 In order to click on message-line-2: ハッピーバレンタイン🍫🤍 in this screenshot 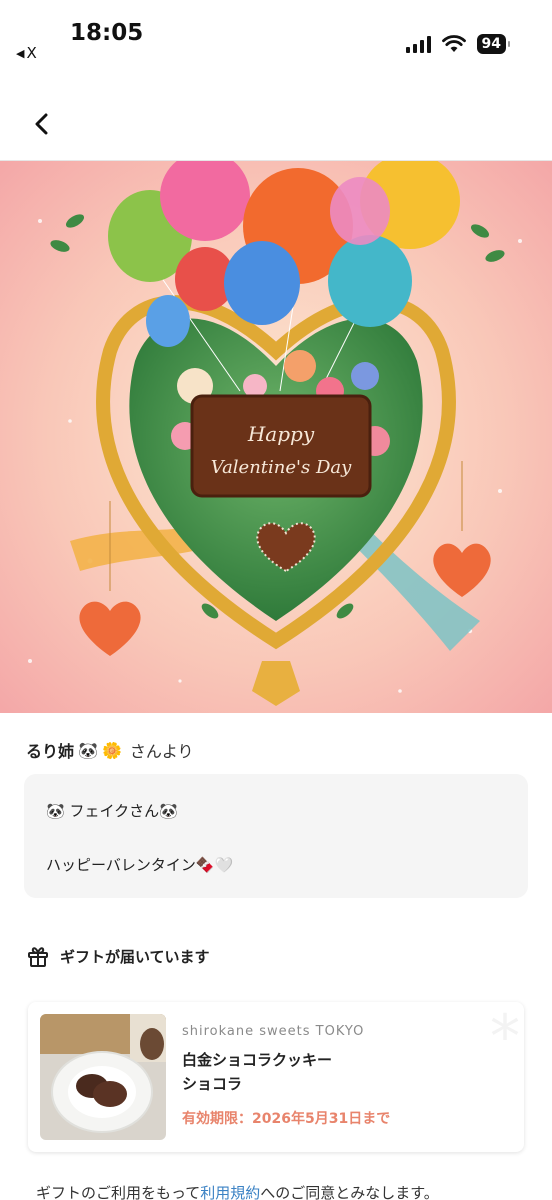, I will do `click(139, 864)`.